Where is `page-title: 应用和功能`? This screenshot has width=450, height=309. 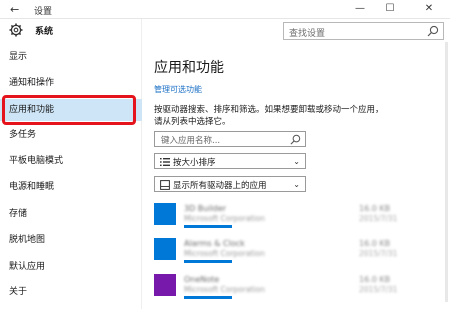 page-title: 应用和功能 is located at coordinates (189, 68).